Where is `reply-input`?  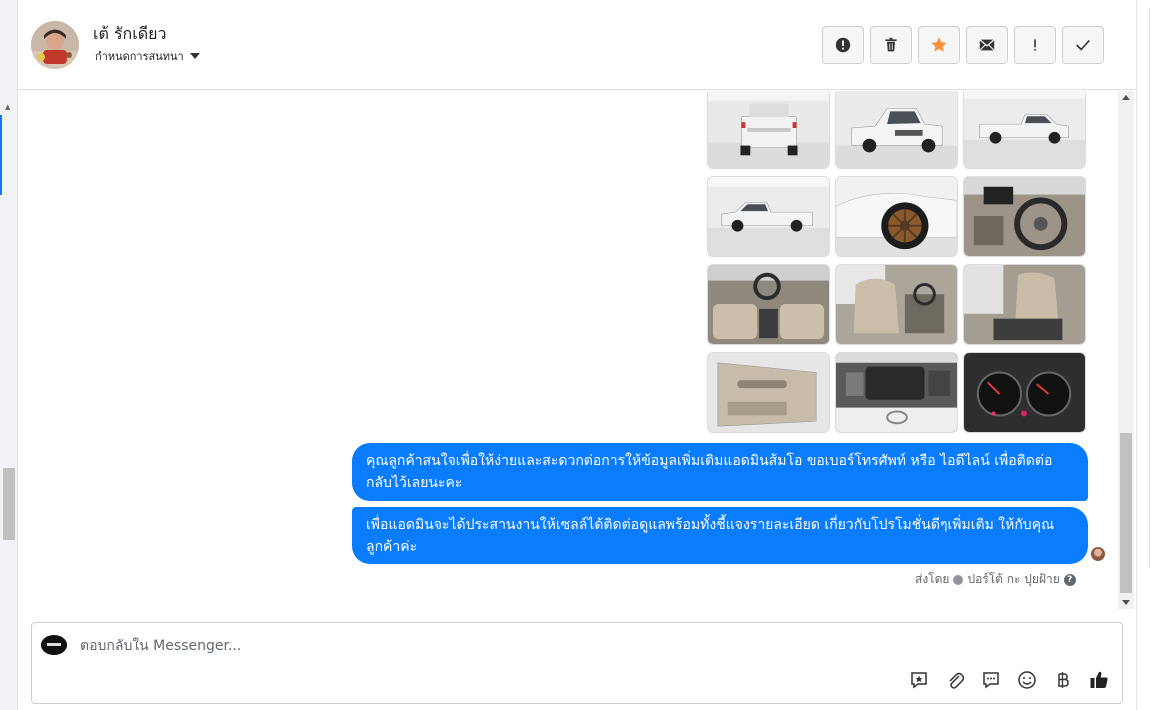
reply-input is located at coordinates (480, 646).